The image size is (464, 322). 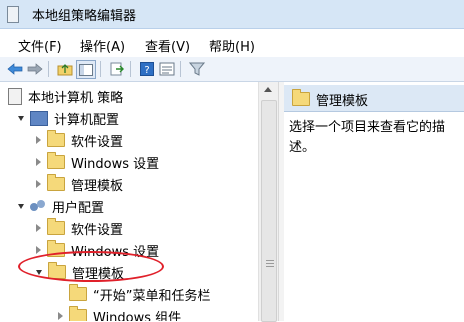 I want to click on toolbar: ?, so click(x=232, y=69).